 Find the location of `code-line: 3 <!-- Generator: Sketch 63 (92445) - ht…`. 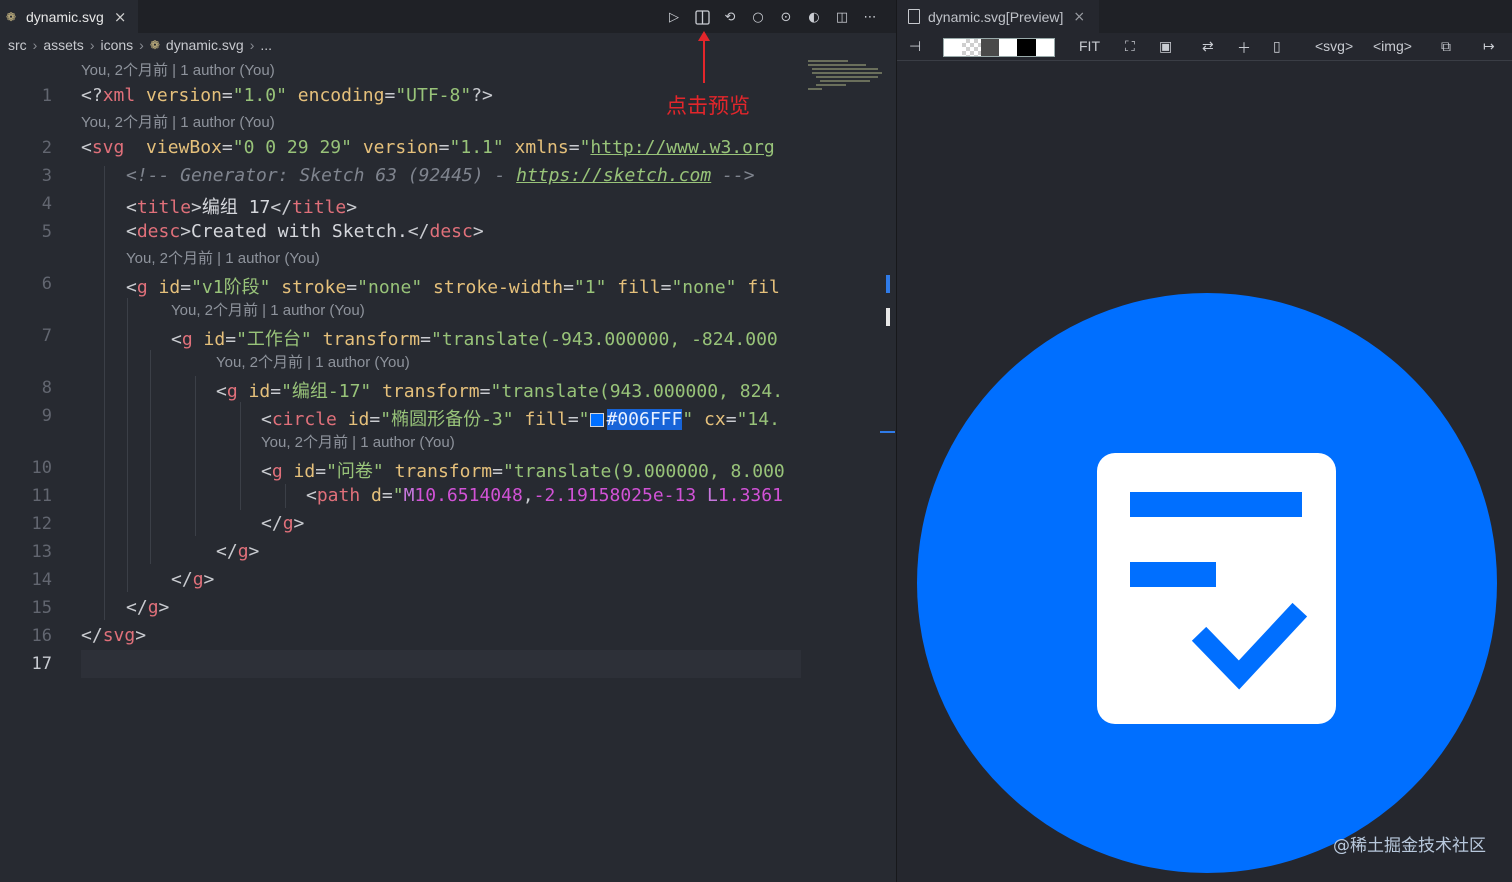

code-line: 3 <!-- Generator: Sketch 63 (92445) - ht… is located at coordinates (402, 176).